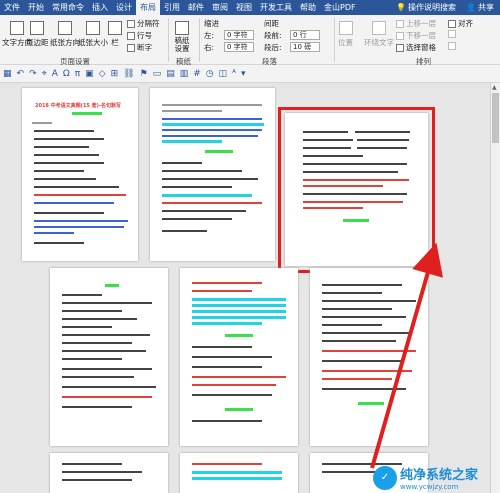  Describe the element at coordinates (148, 7) in the screenshot. I see `tab-layout: 布局` at that location.